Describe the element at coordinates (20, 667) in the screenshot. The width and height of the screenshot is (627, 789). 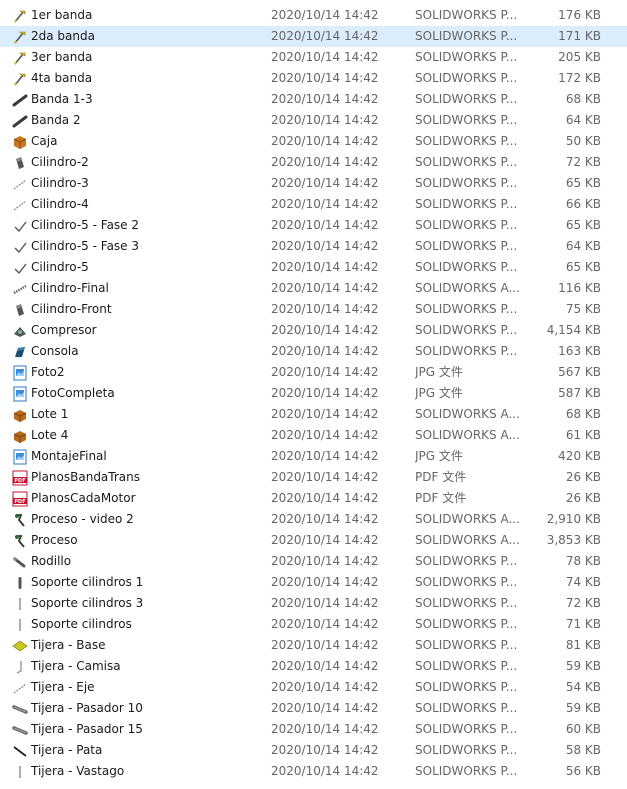
I see `part-sleeve-icon` at that location.